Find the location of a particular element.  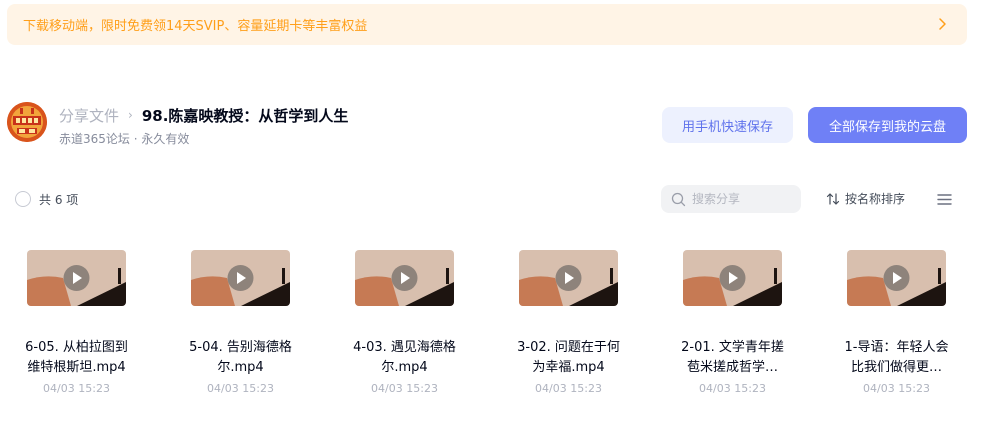

file-item: 3-02. 问题在于何 为幸福.mp4 04/03 15:23 is located at coordinates (573, 321).